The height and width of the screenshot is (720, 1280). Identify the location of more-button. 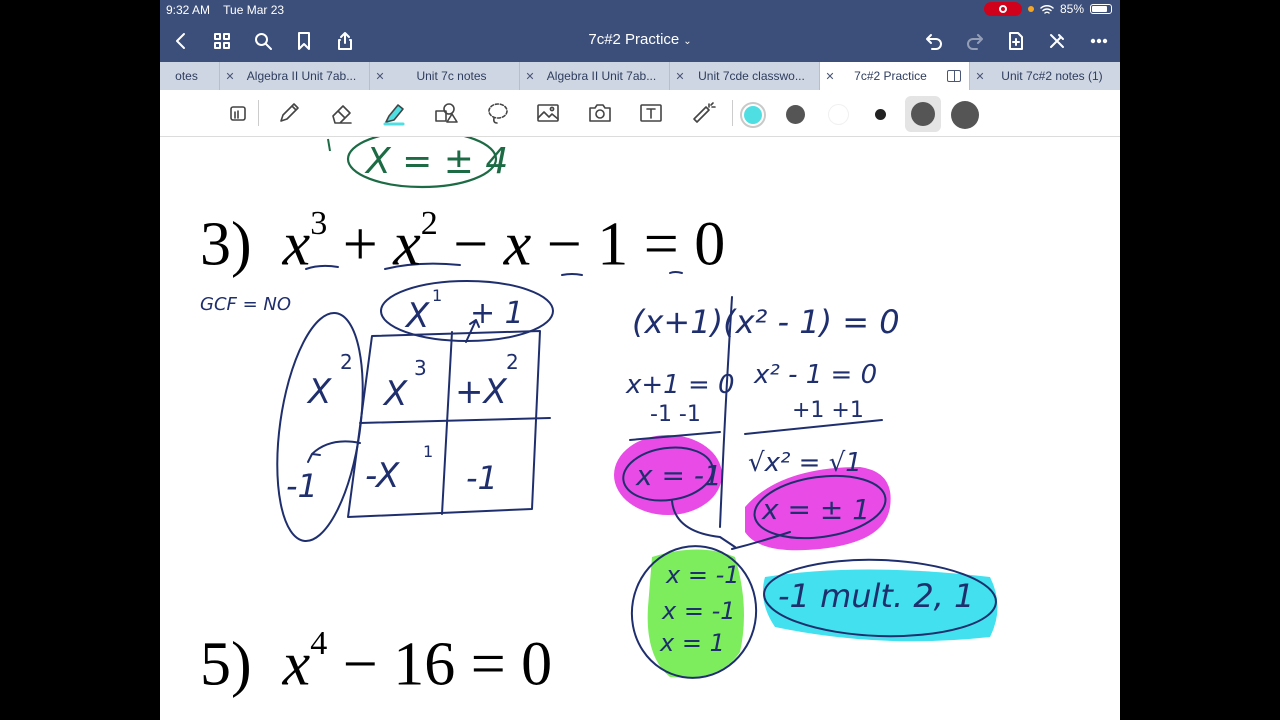
(1099, 41).